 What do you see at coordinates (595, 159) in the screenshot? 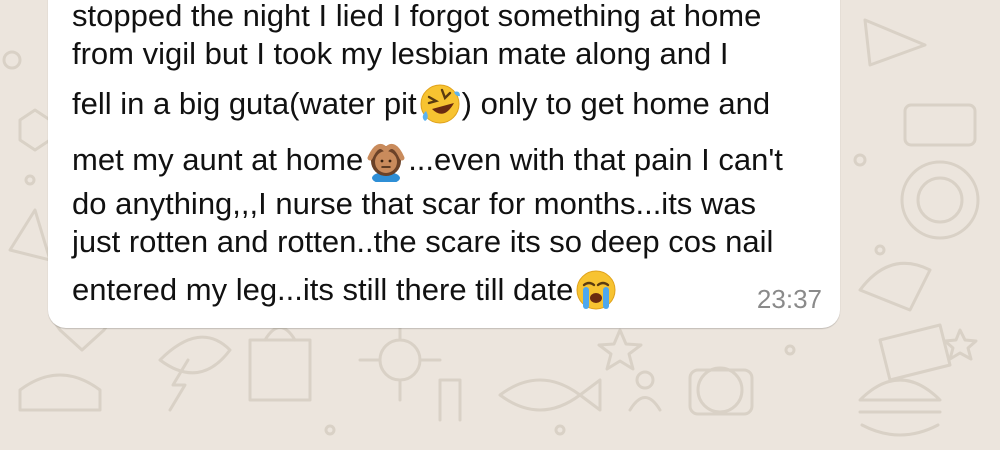
I see `message-text: ...even with that pain I can't` at bounding box center [595, 159].